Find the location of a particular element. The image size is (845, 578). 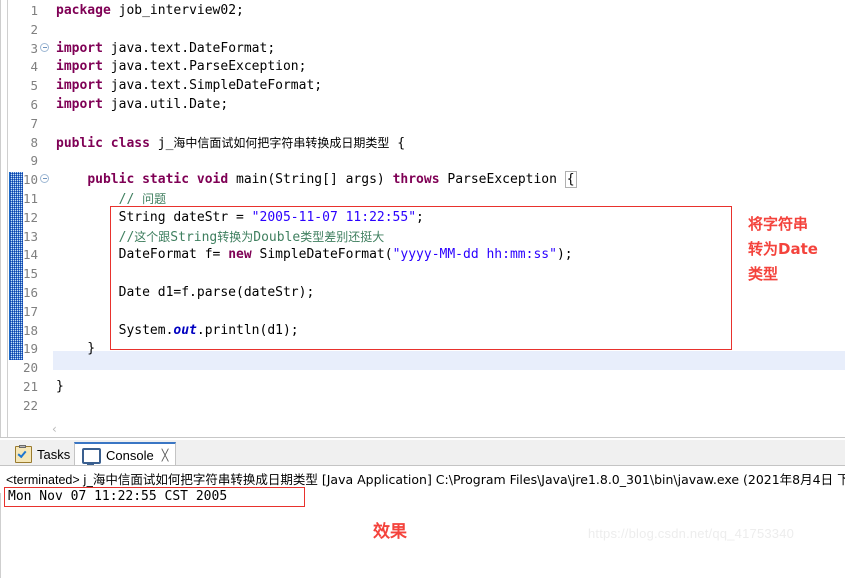

line-number: 10 is located at coordinates (30, 180).